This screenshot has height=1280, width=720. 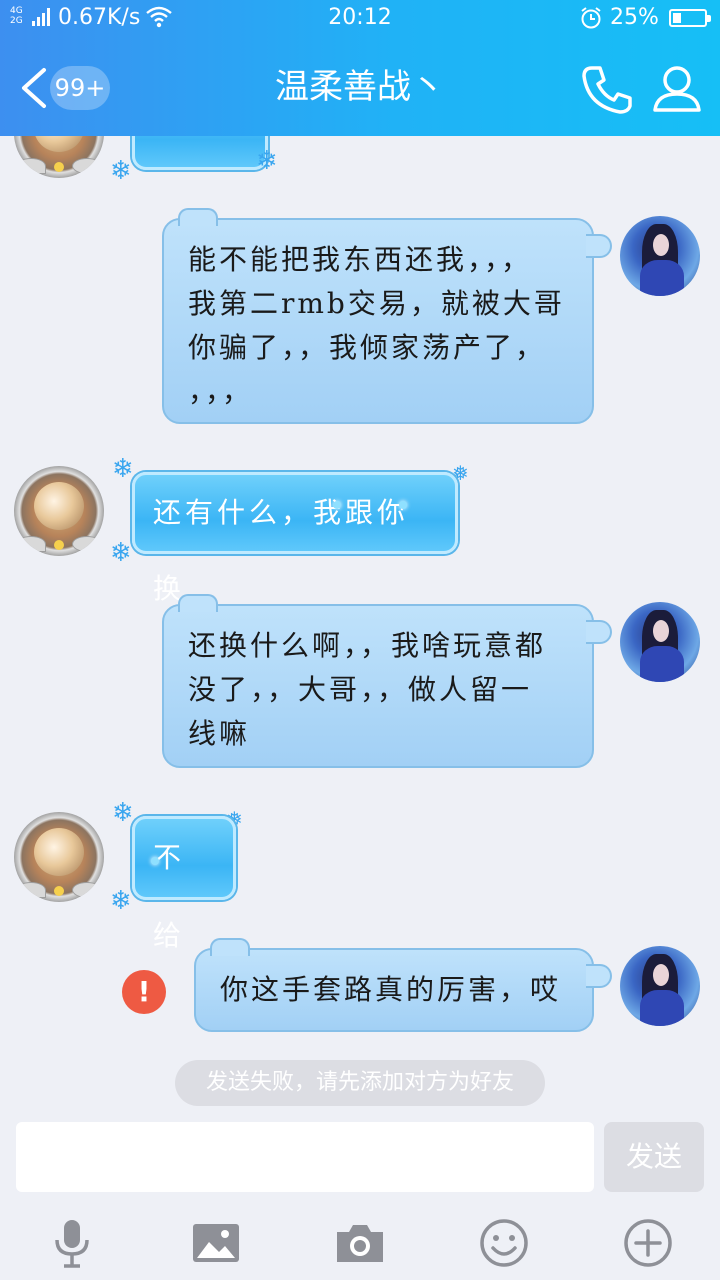 I want to click on alarm-icon, so click(x=591, y=18).